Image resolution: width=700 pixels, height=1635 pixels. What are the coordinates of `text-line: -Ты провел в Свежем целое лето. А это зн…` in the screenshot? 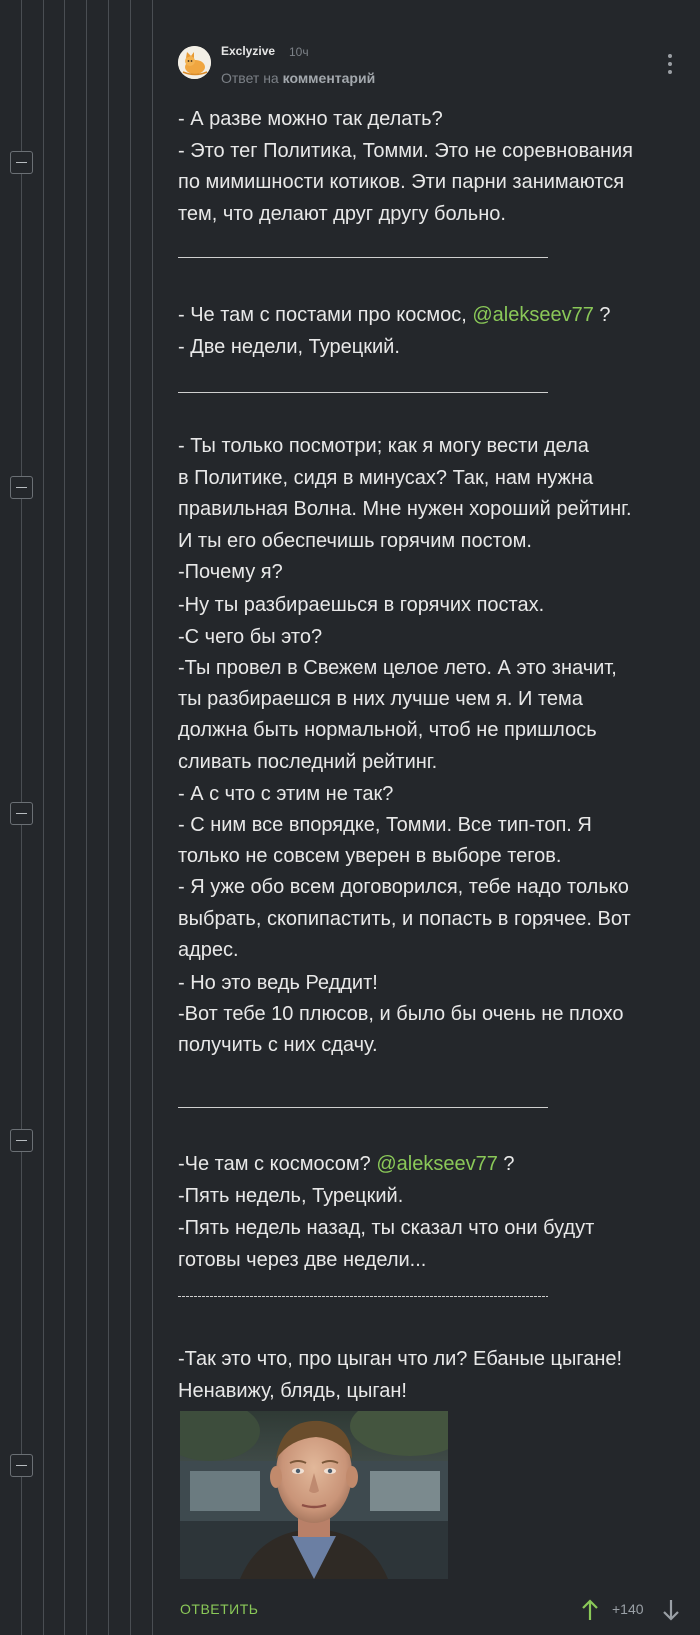 It's located at (397, 668).